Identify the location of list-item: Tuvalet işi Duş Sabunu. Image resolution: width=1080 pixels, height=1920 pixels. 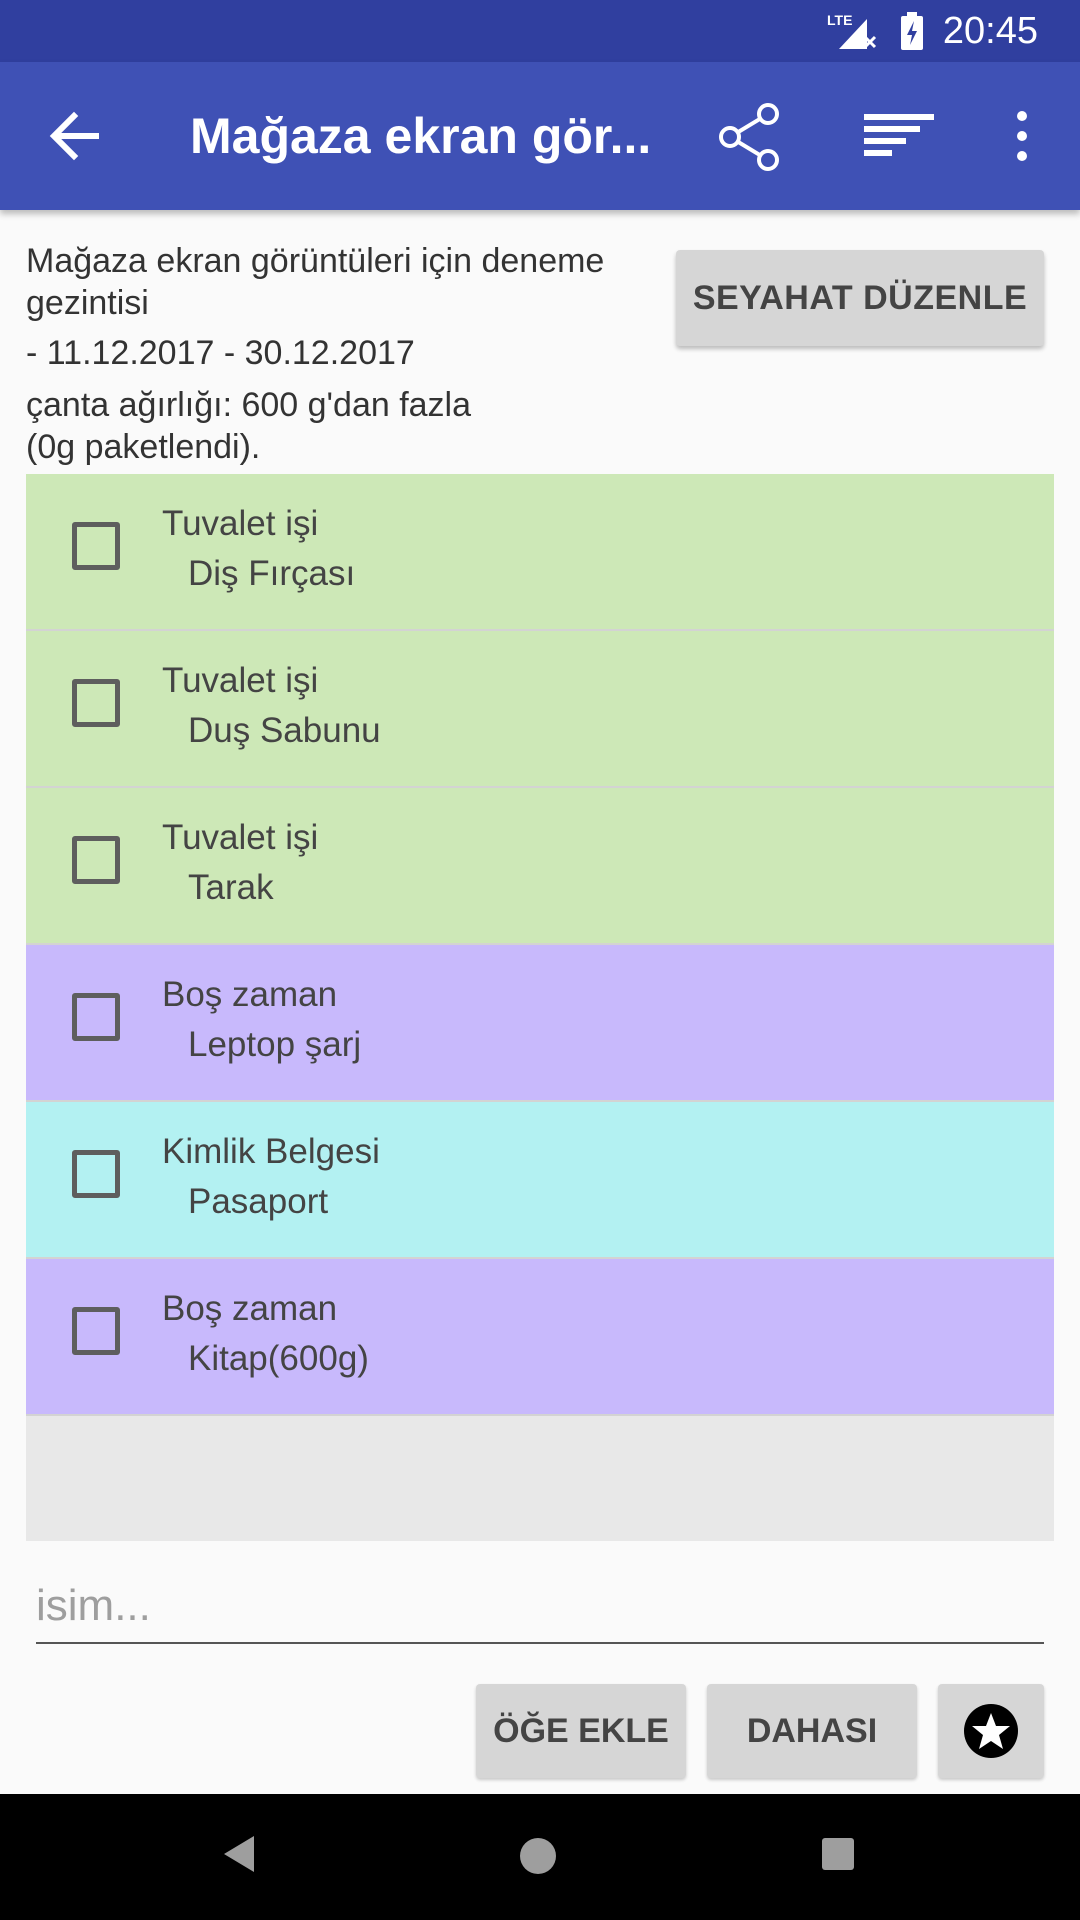
(540, 709).